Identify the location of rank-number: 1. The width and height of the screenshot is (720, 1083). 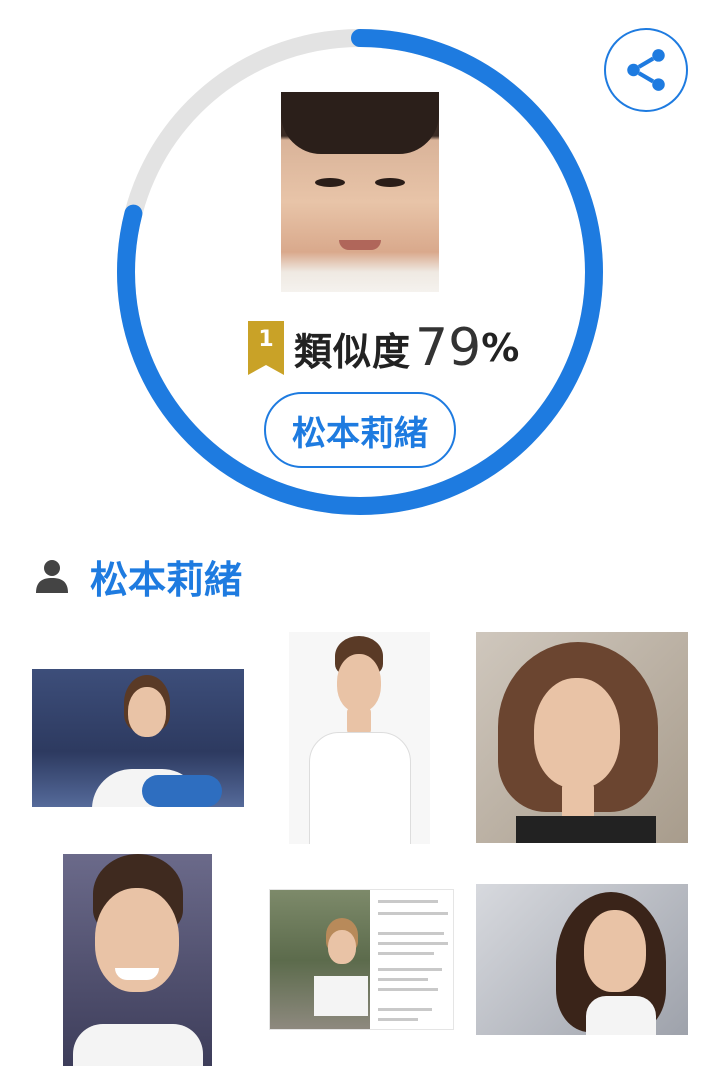
(266, 339).